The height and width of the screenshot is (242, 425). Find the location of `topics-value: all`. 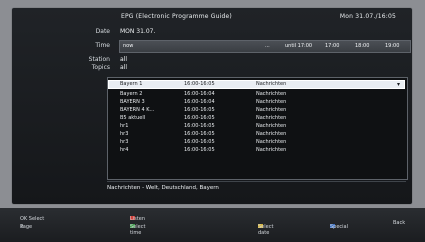

topics-value: all is located at coordinates (123, 67).